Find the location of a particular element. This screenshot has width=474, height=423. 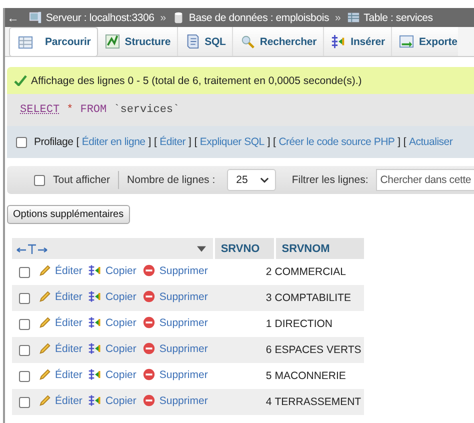

document-icon is located at coordinates (192, 41).